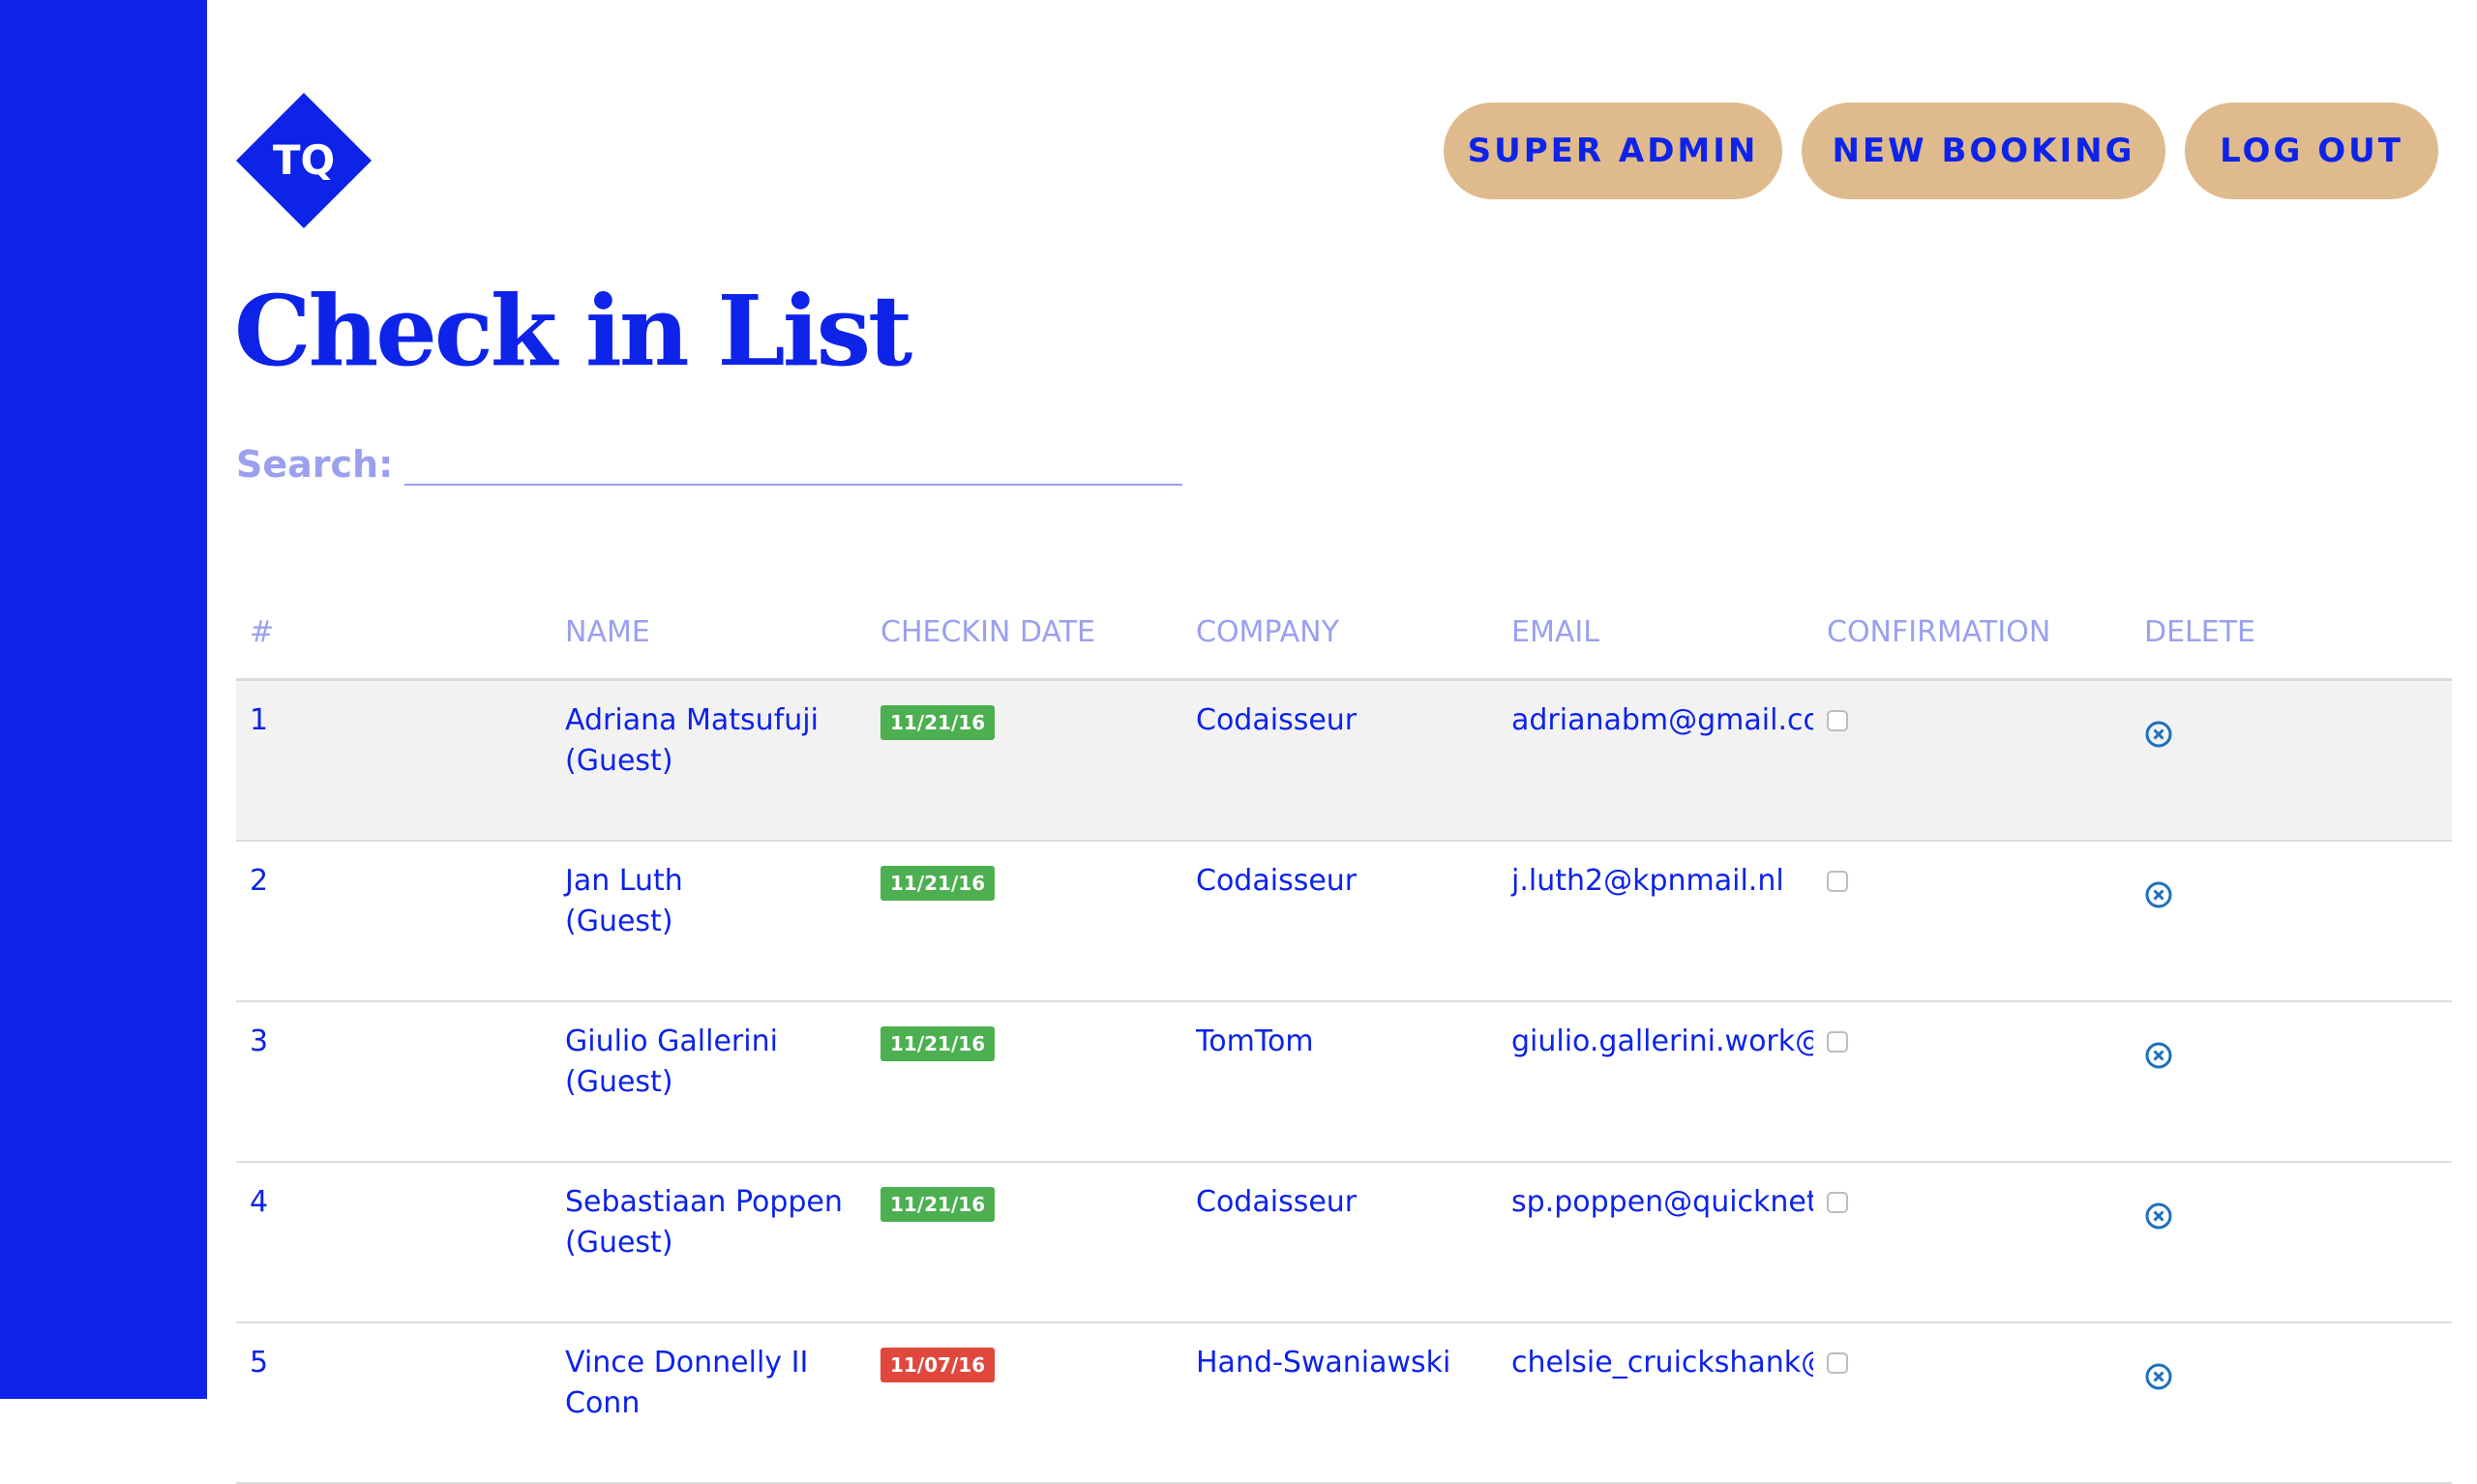 The width and height of the screenshot is (2477, 1484). What do you see at coordinates (1323, 1363) in the screenshot?
I see `company-cell: Hand-Swaniawski` at bounding box center [1323, 1363].